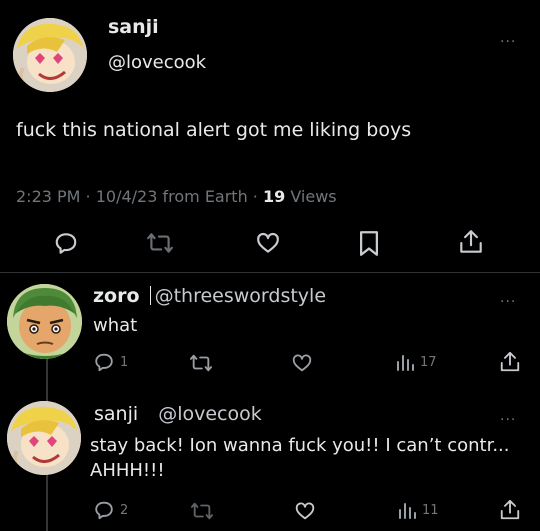  I want to click on reply-text: what, so click(115, 325).